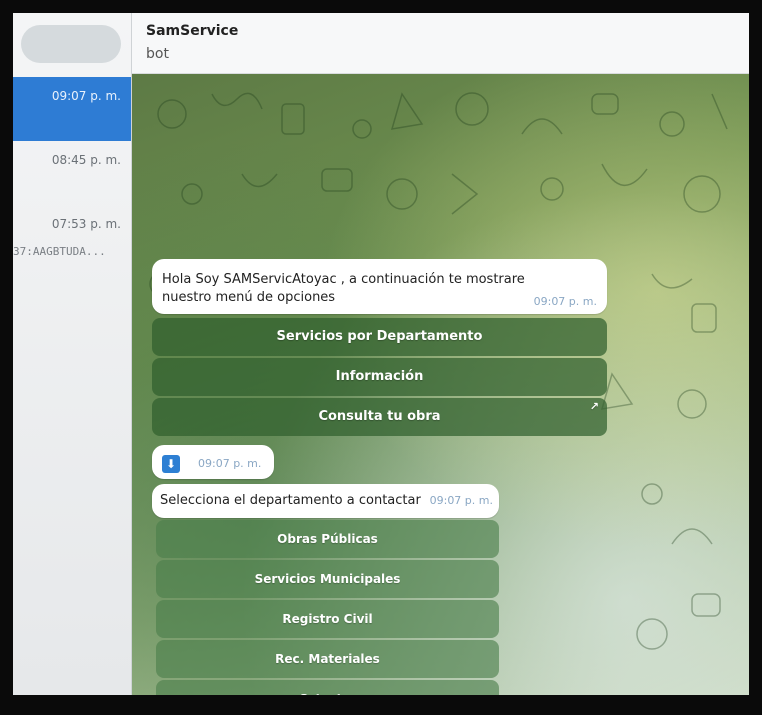 This screenshot has width=762, height=715. Describe the element at coordinates (72, 173) in the screenshot. I see `chat-list-item: 08:45 p. m.` at that location.